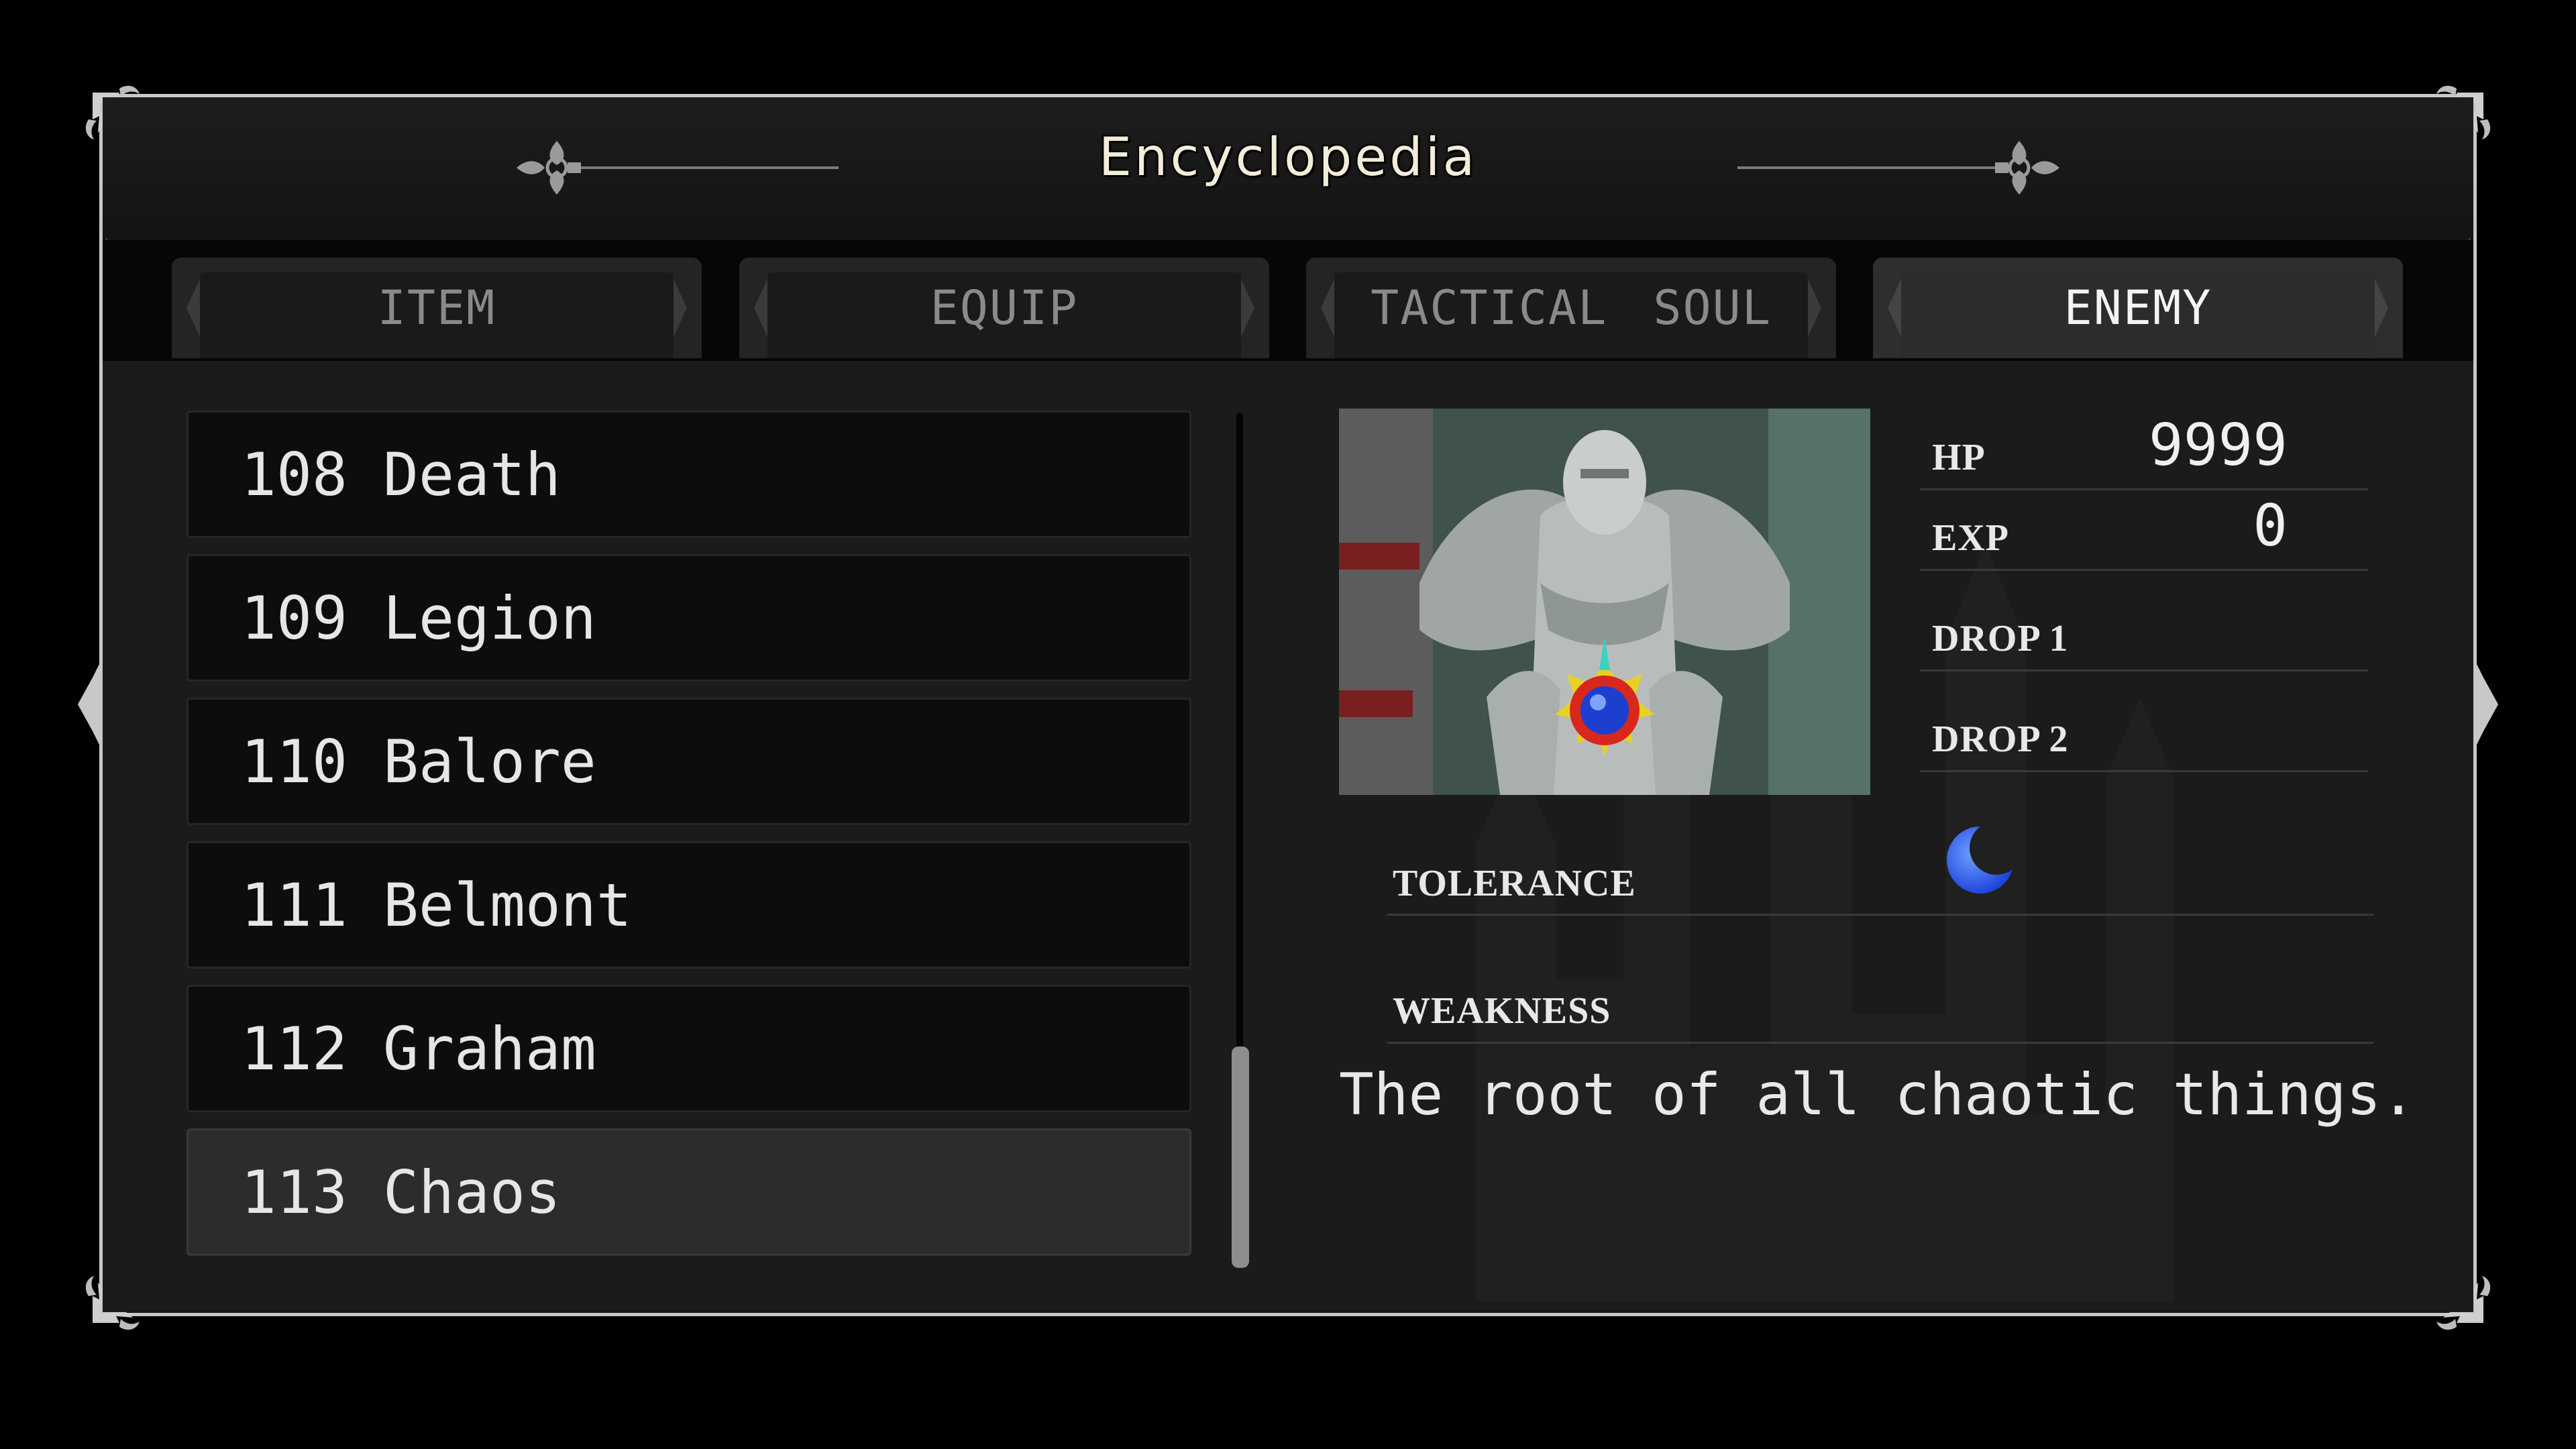 The image size is (2576, 1449). I want to click on page-title: Encyclopedia, so click(1288, 157).